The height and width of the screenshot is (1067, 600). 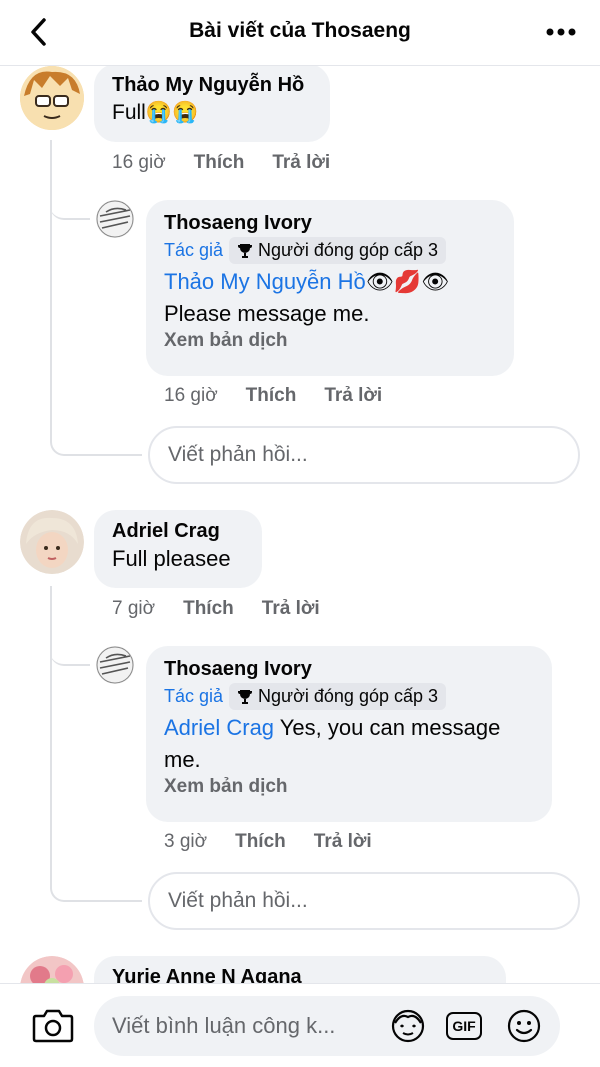 What do you see at coordinates (172, 112) in the screenshot?
I see `crying-emoji-icon: 😭😭` at bounding box center [172, 112].